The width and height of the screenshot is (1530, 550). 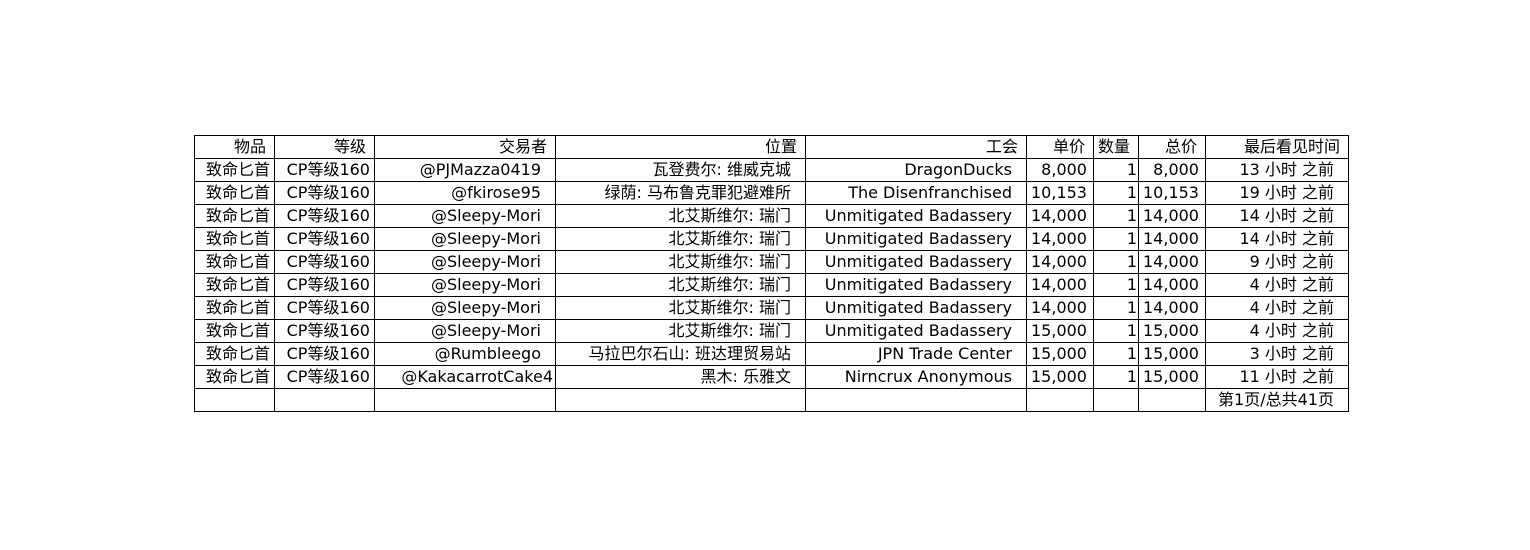 I want to click on last-seen-cell: 3 小时 之前, so click(x=1276, y=354).